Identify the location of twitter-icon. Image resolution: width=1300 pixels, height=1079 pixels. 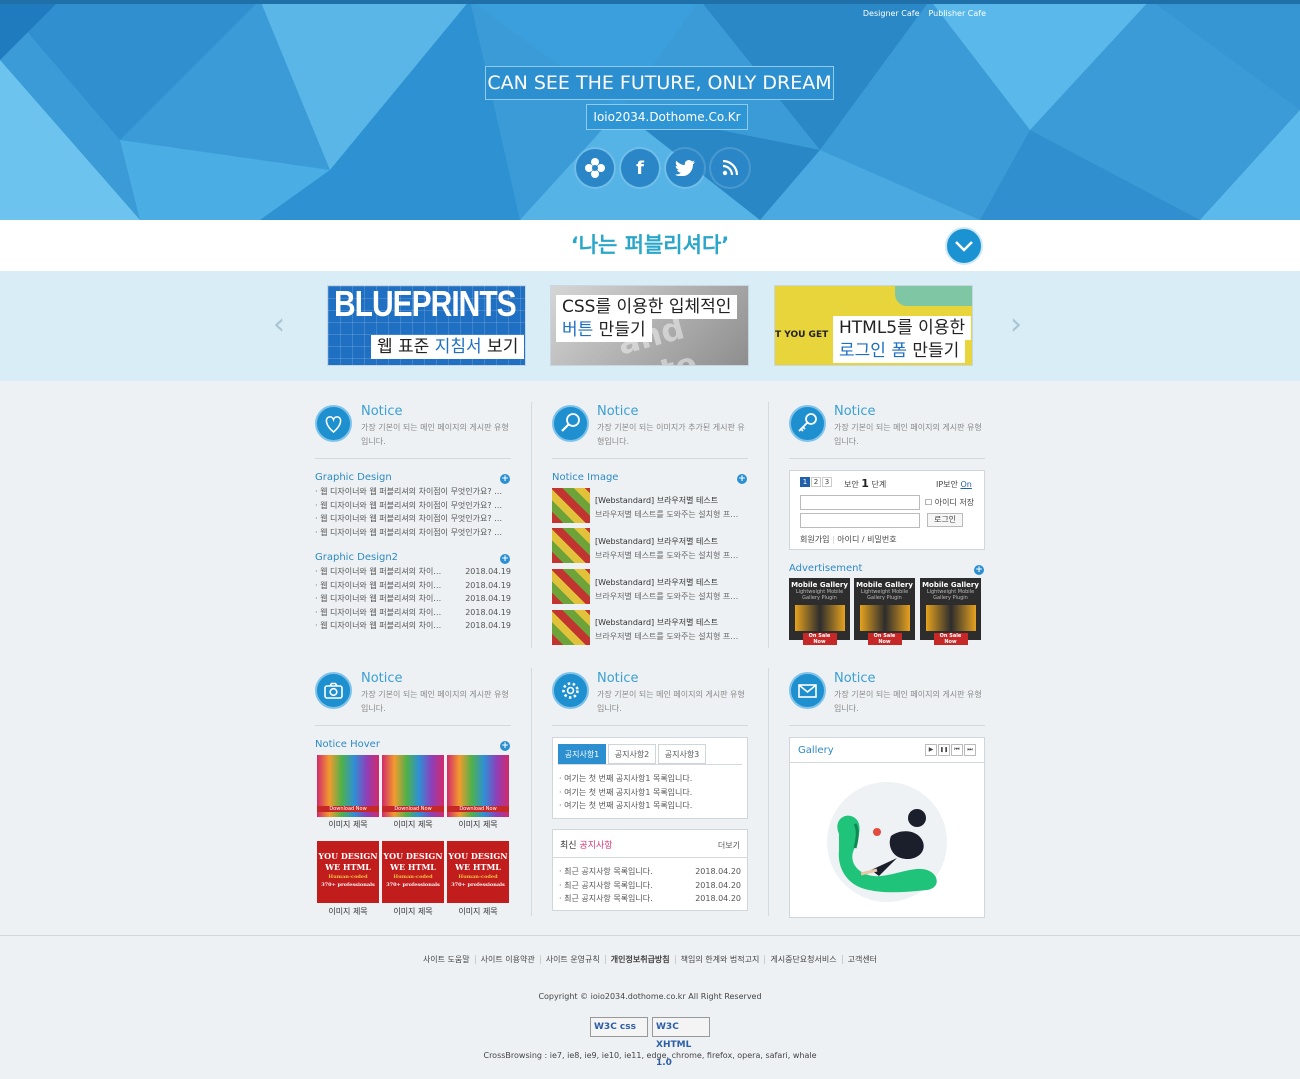
(685, 168).